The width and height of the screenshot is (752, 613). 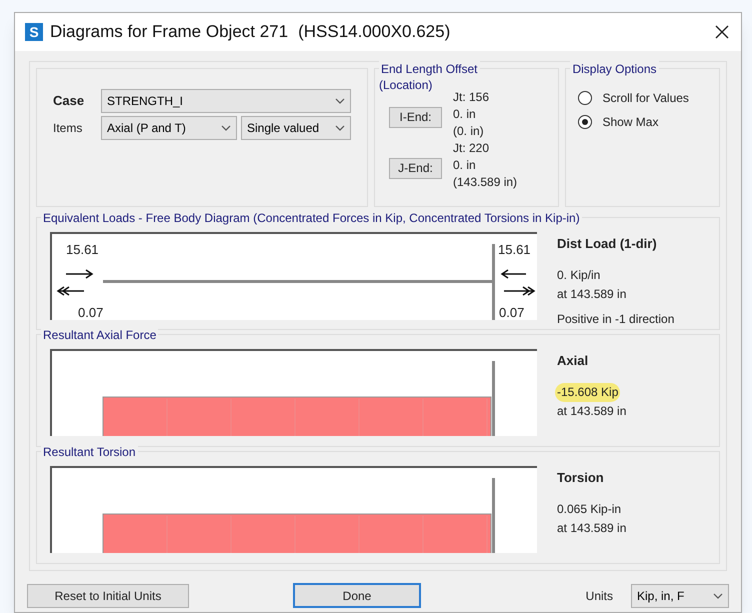 What do you see at coordinates (296, 128) in the screenshot?
I see `mode-dropdown: Single valued` at bounding box center [296, 128].